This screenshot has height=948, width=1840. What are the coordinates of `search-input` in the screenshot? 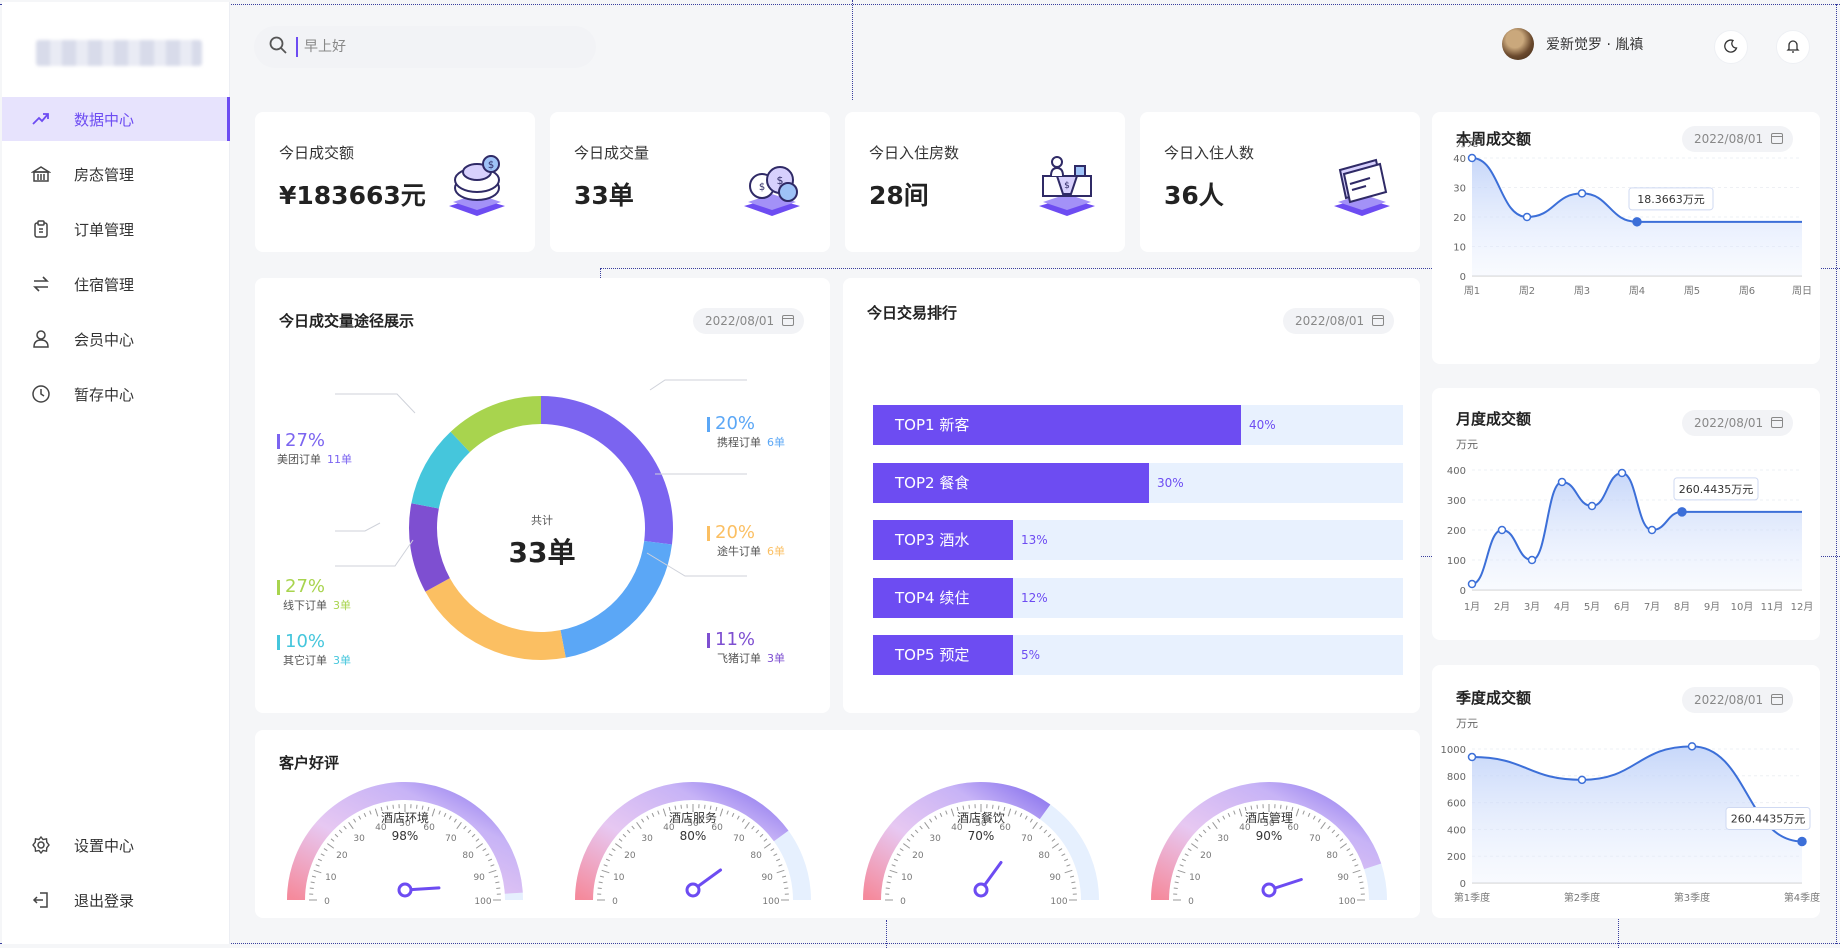 It's located at (436, 47).